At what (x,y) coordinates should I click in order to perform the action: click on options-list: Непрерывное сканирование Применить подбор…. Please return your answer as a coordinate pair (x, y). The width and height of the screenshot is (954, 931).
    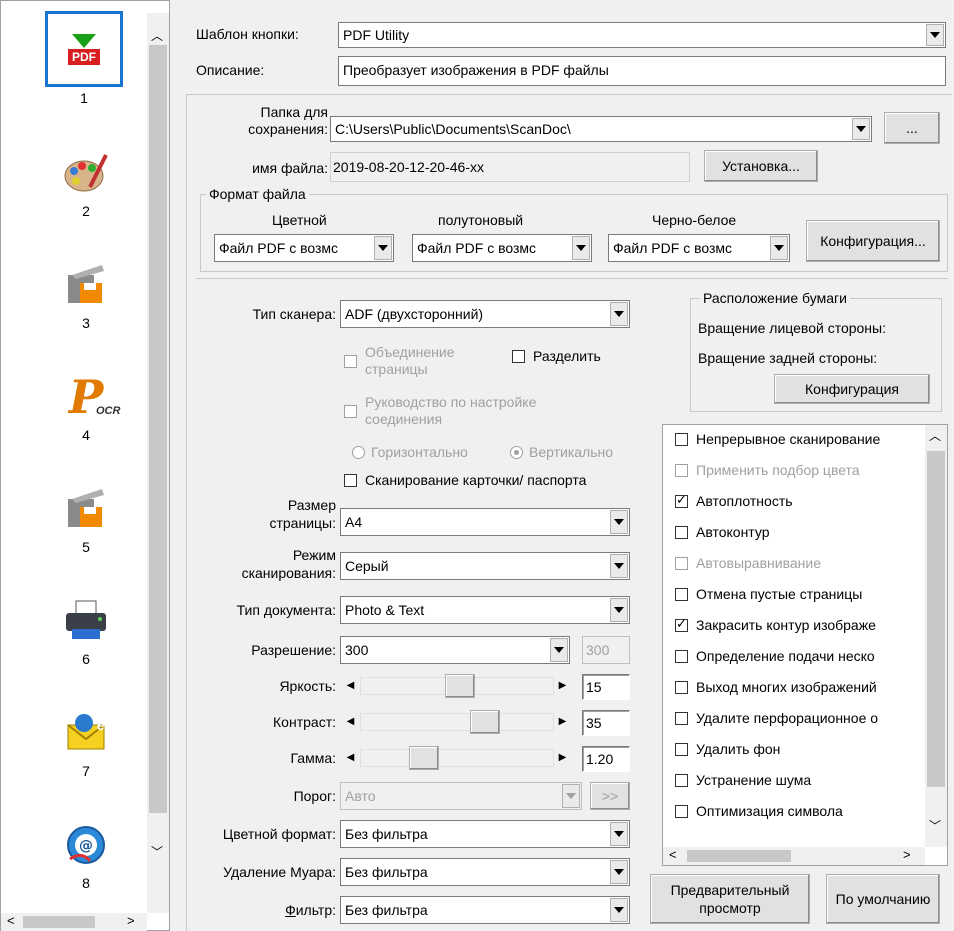
    Looking at the image, I should click on (805, 645).